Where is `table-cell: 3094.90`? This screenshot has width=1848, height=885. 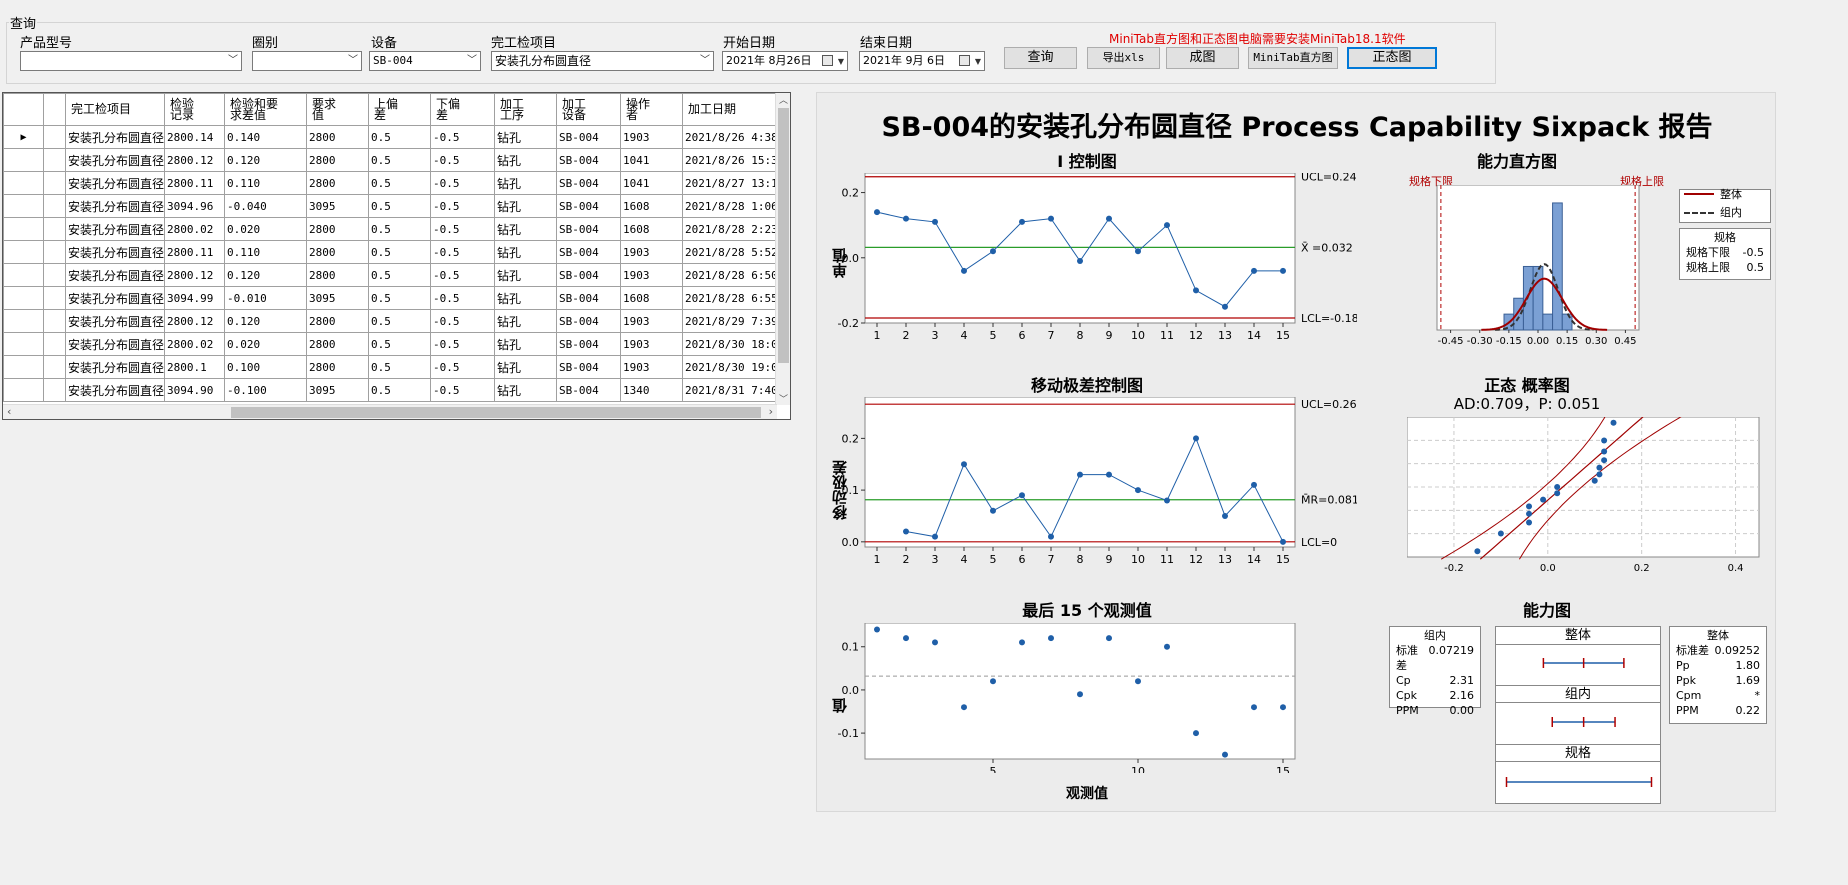 table-cell: 3094.90 is located at coordinates (195, 390).